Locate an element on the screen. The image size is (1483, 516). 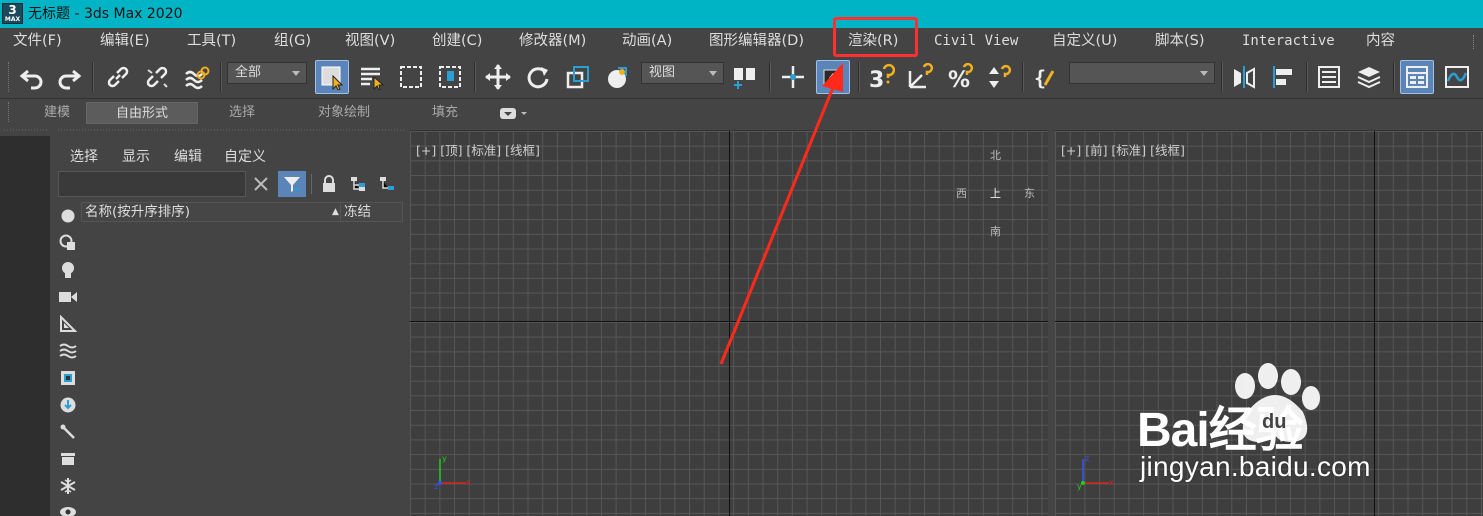
window-crossing-icon is located at coordinates (450, 77).